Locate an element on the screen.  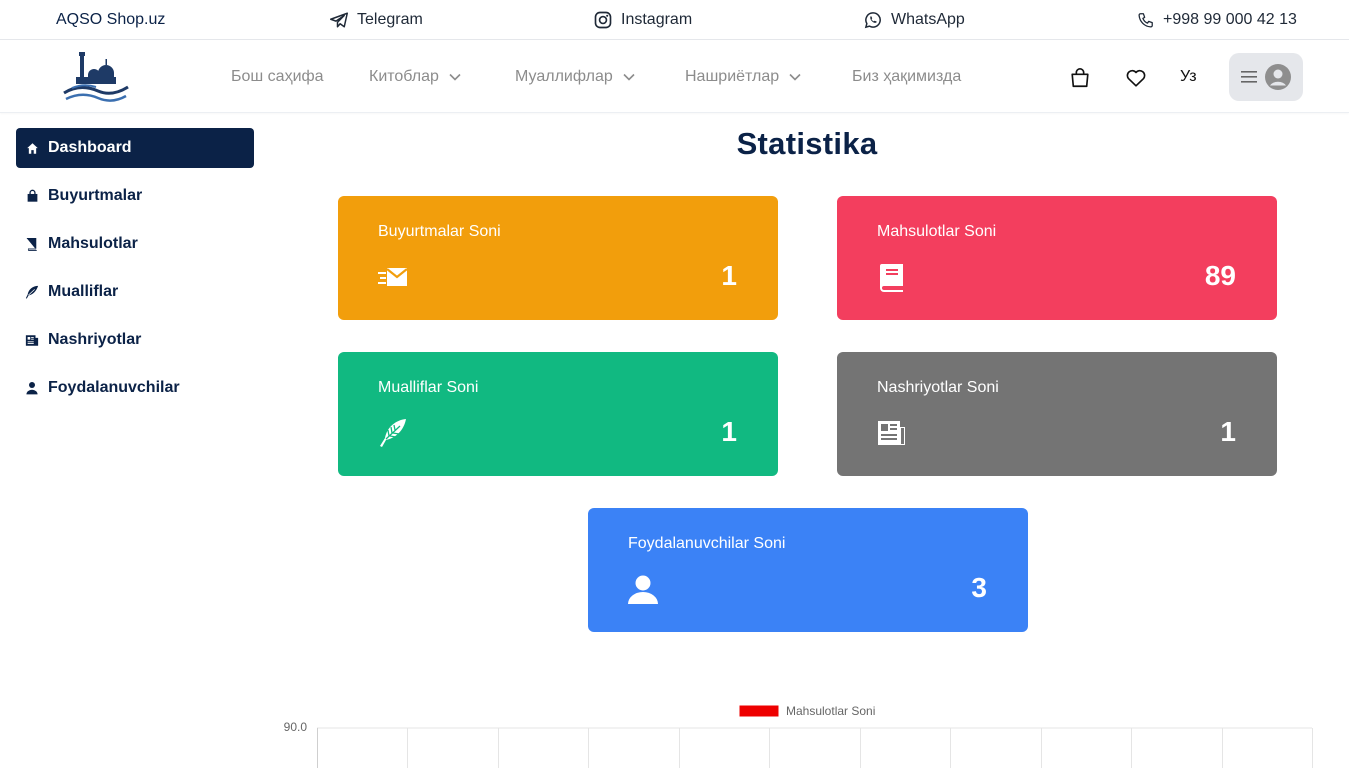
language-label: Уз is located at coordinates (1188, 76).